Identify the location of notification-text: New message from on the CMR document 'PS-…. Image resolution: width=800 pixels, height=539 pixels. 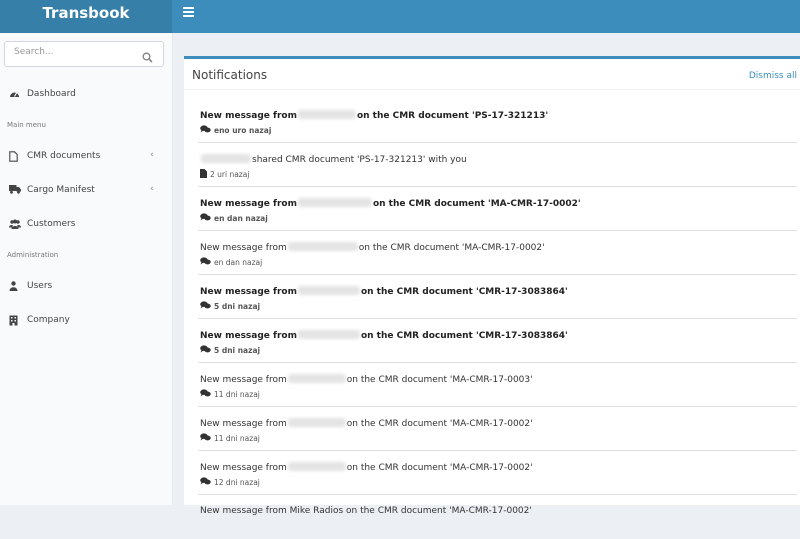
(374, 115).